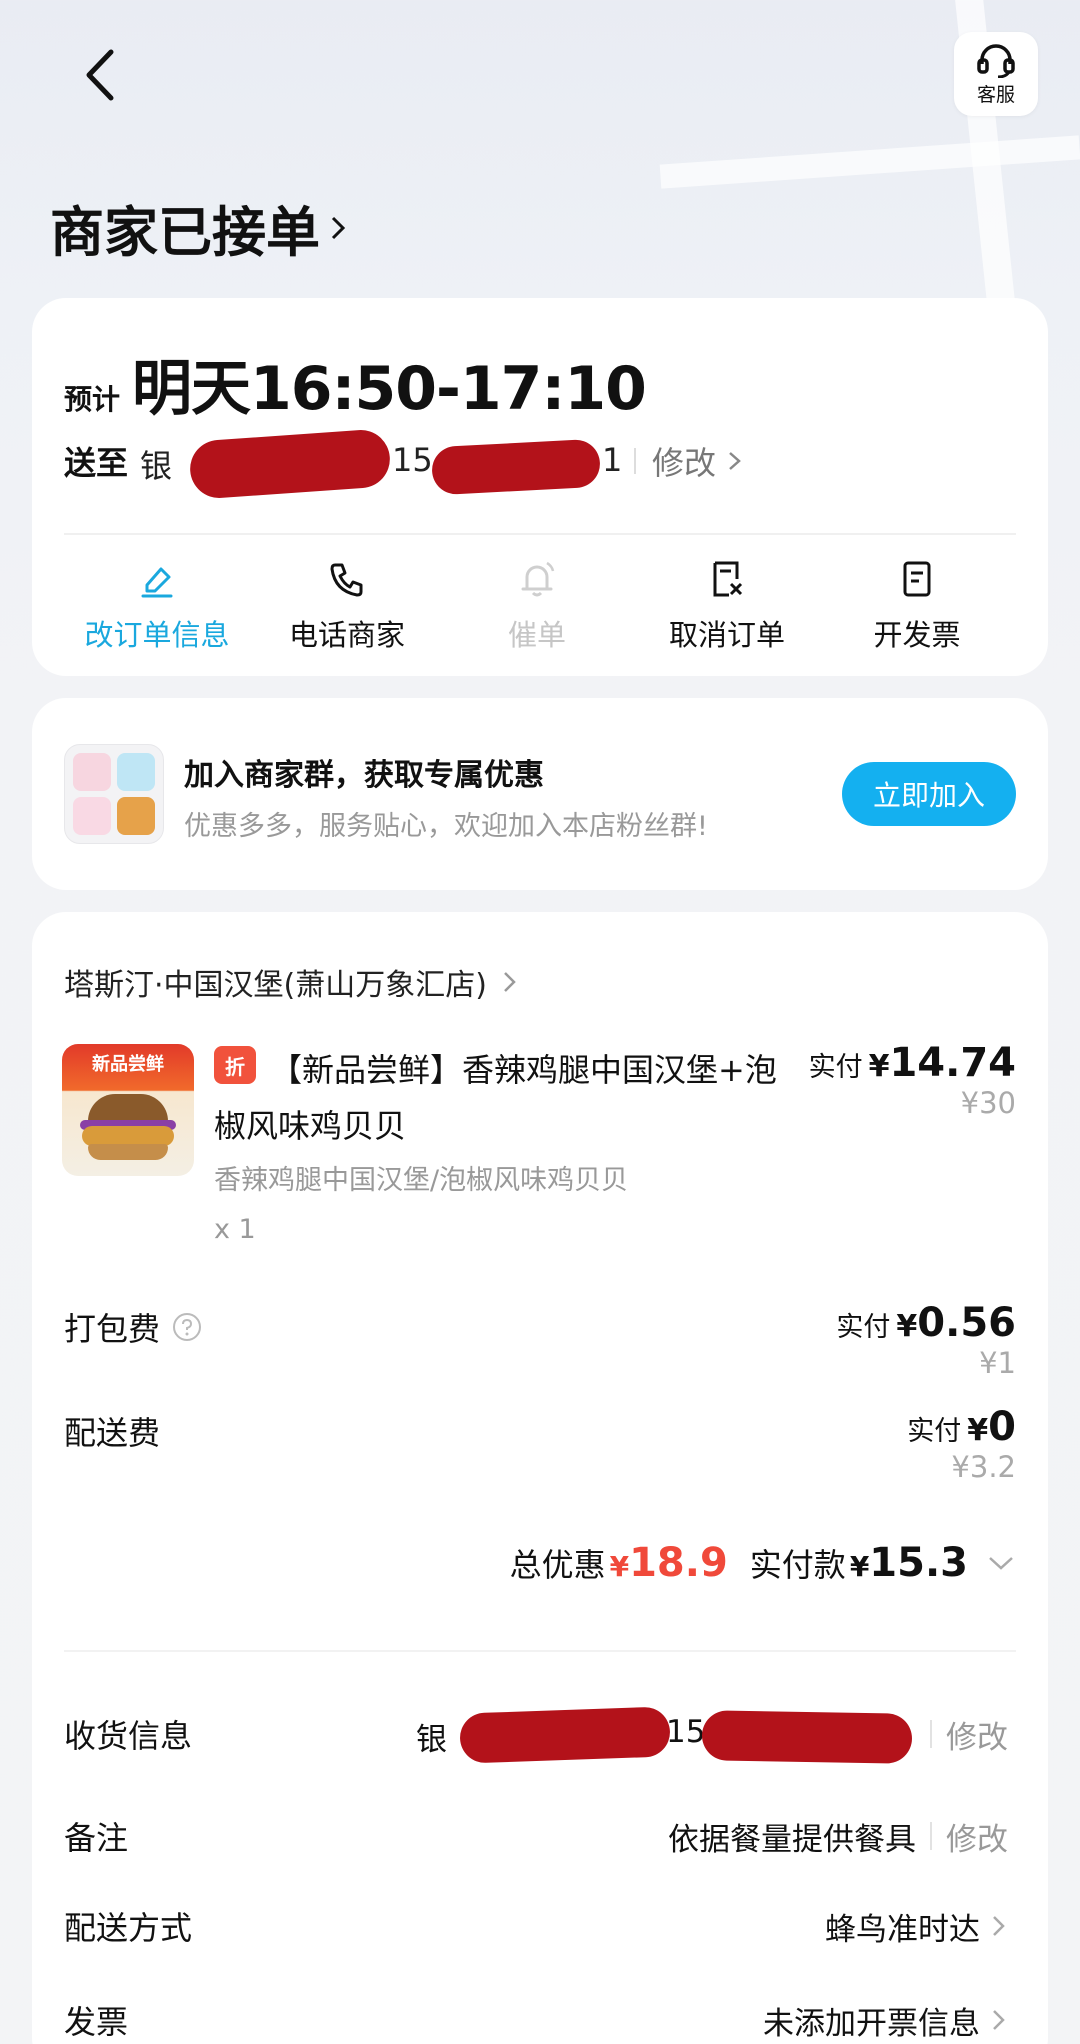  I want to click on edit-address-button: 修改, so click(698, 461).